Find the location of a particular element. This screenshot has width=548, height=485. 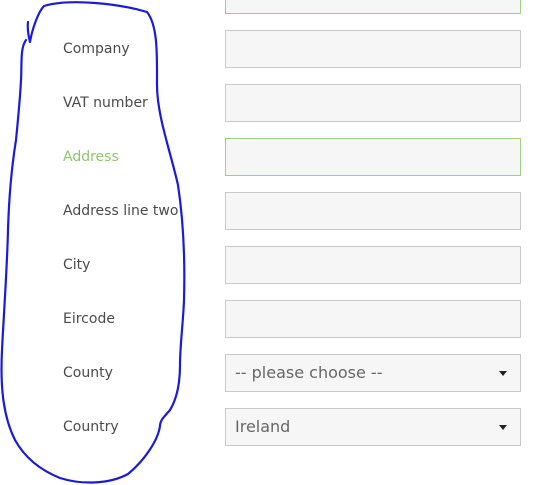

address-label: Address is located at coordinates (91, 157).